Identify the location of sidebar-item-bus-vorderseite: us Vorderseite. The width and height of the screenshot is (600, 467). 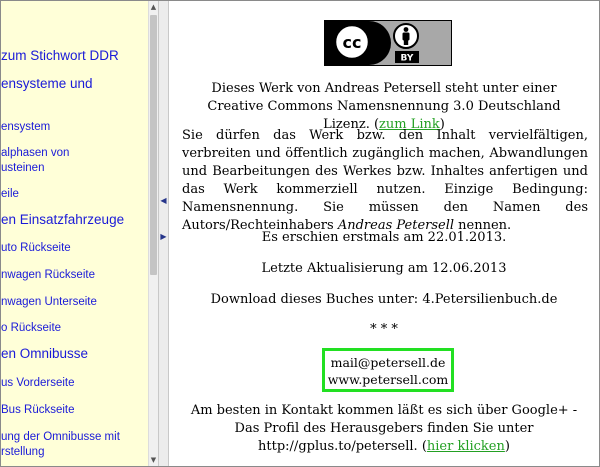
(38, 383).